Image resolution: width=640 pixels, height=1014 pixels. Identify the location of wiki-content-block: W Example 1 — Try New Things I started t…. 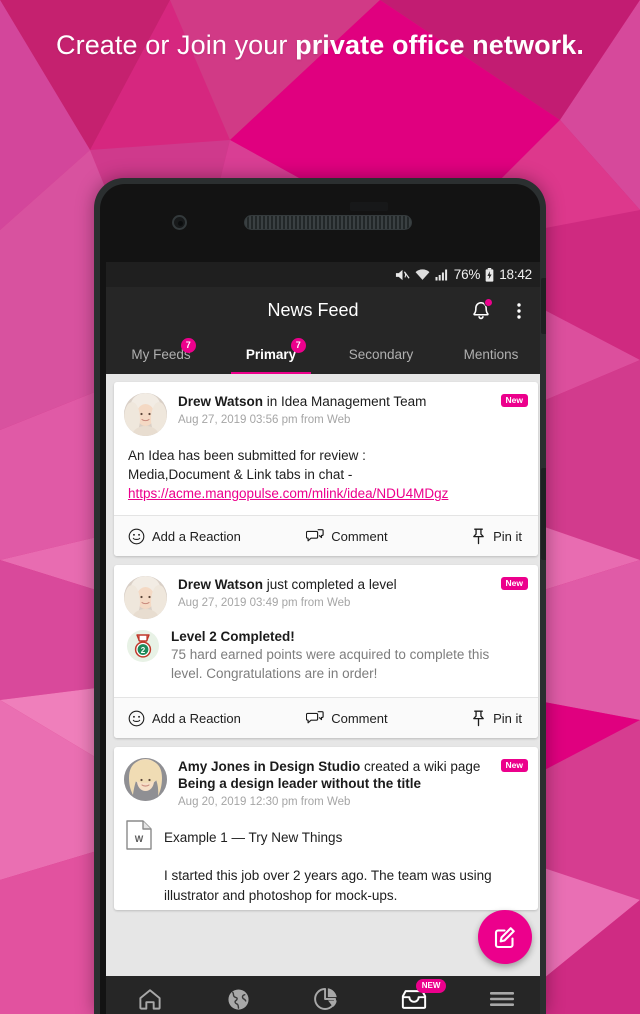
(326, 862).